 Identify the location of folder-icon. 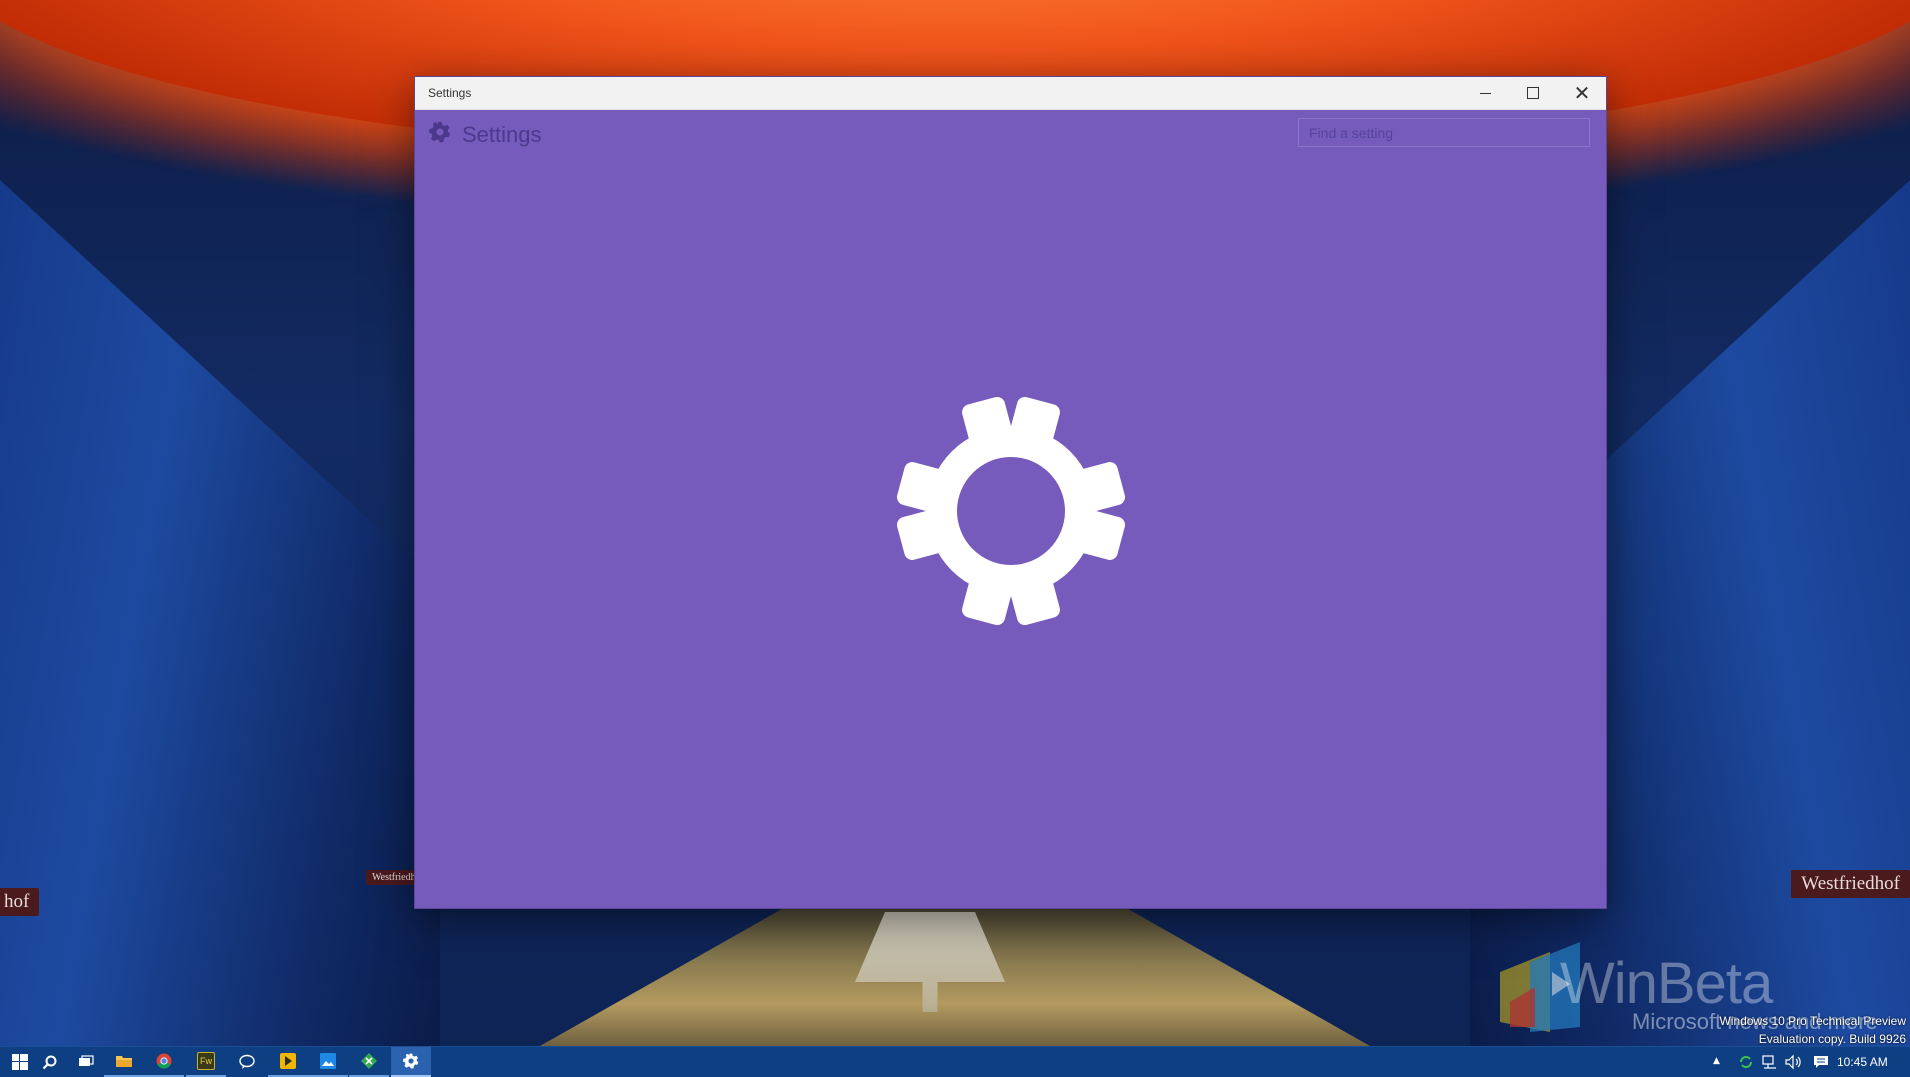
(124, 1061).